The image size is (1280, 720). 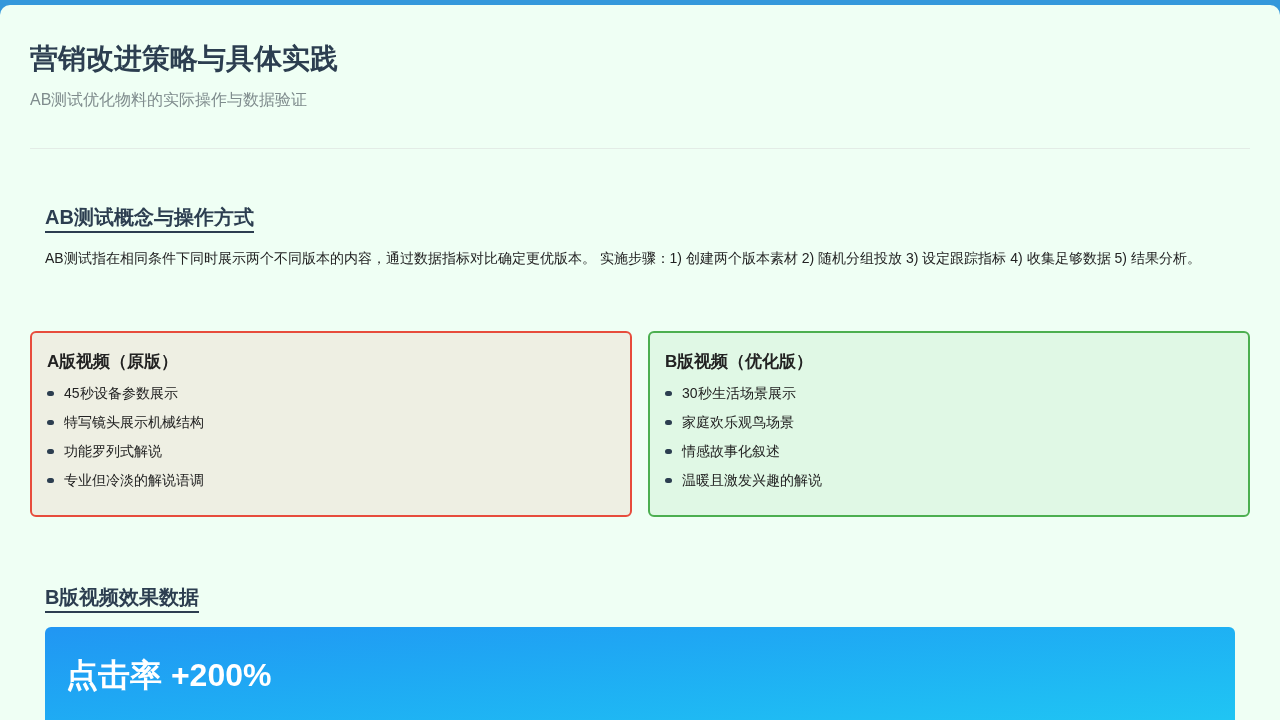 What do you see at coordinates (623, 258) in the screenshot?
I see `concept-paragraph: AB测试指在相同条件下同时展示两个不同版本的内容，通过数据指标对比确定更优版本。 实施步骤：1) 创建两个版本素材 2) 随机分组投放 3) 设定跟踪指标 4) 收集足够数据 5) 结果分析。` at bounding box center [623, 258].